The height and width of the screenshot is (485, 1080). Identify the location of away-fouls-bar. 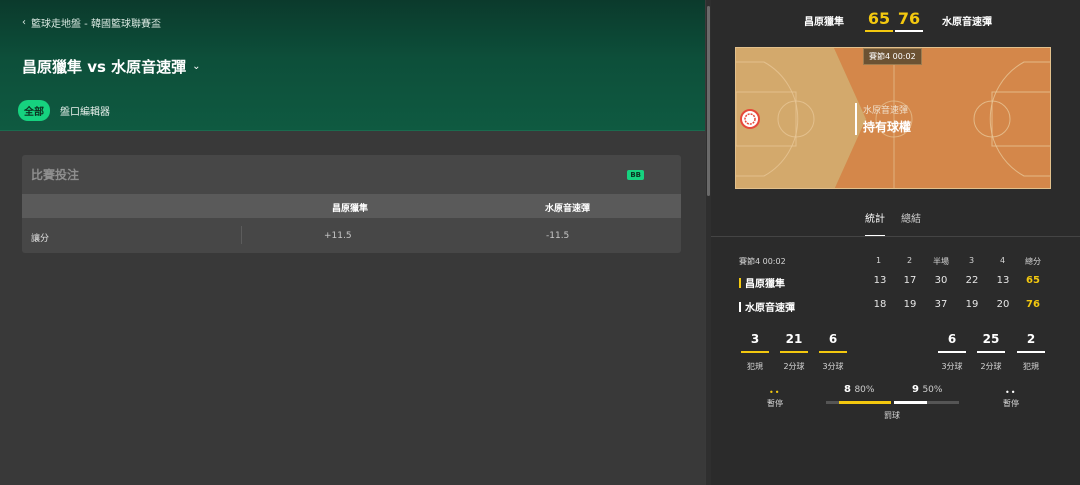
(1031, 352).